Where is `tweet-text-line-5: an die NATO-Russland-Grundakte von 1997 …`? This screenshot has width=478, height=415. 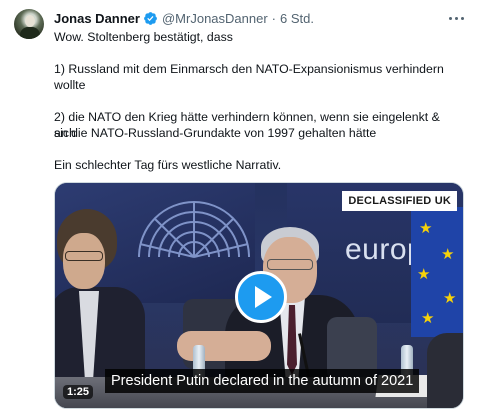 tweet-text-line-5: an die NATO-Russland-Grundakte von 1997 … is located at coordinates (215, 133).